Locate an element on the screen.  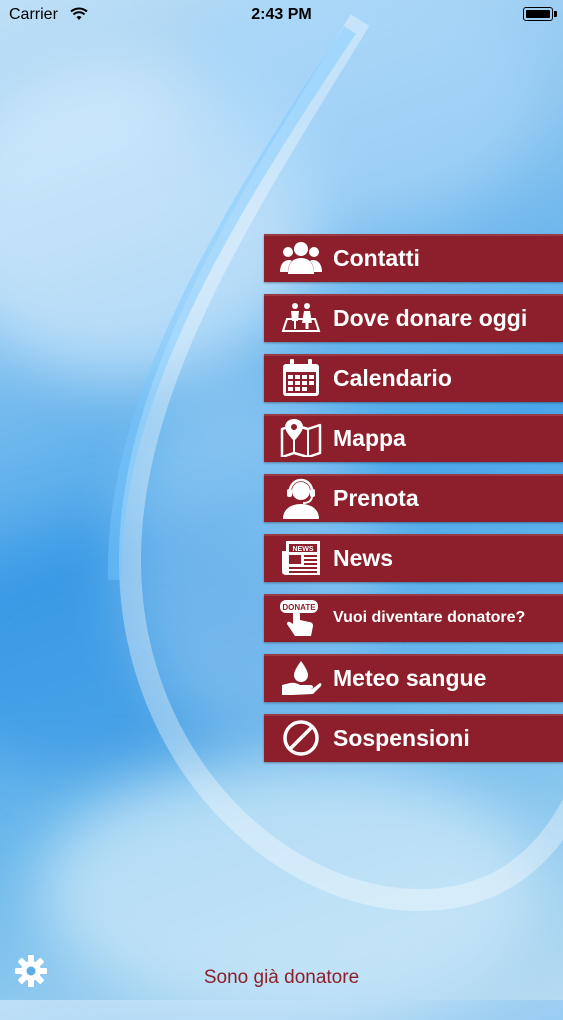
menu-item-contatti: Contatti is located at coordinates (413, 258).